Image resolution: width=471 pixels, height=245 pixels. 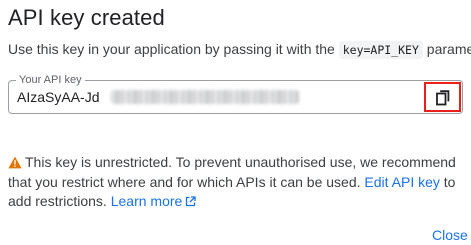 I want to click on external-link-icon, so click(x=191, y=201).